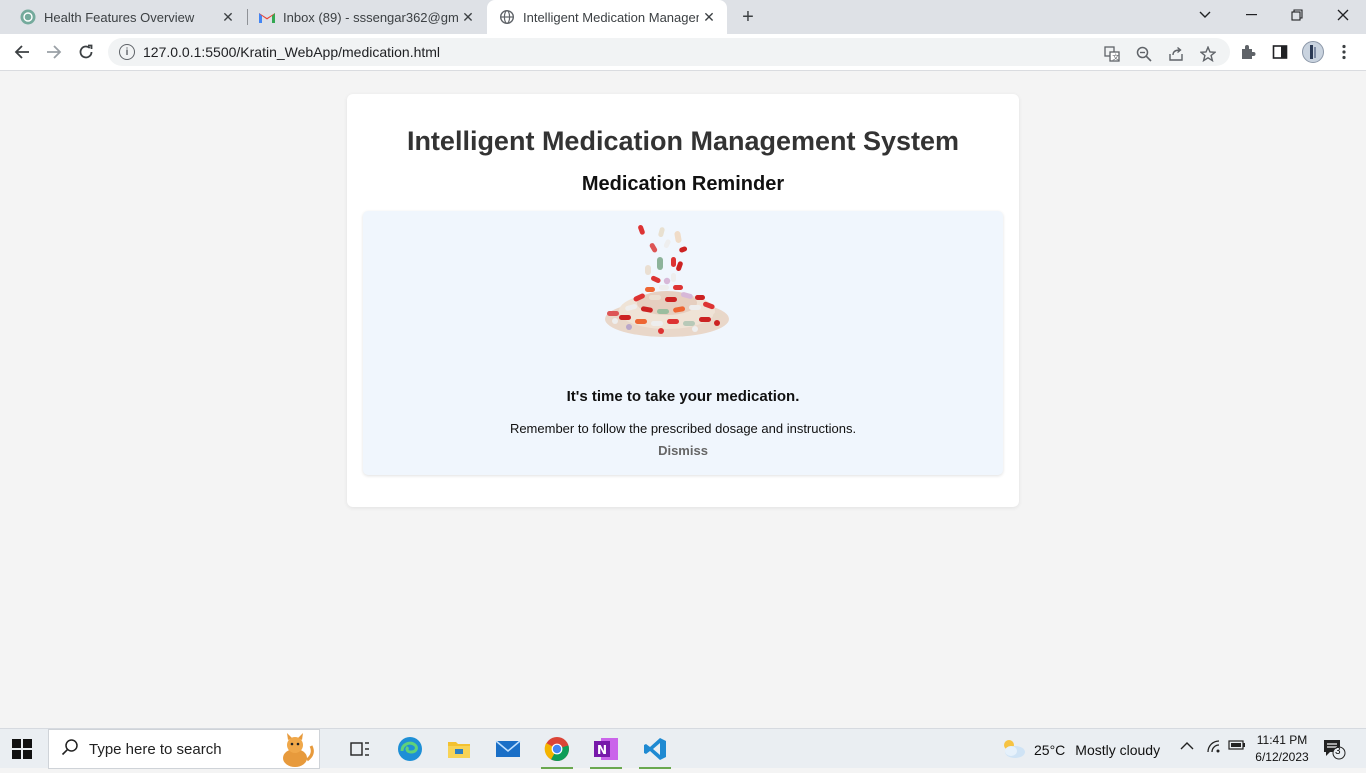  Describe the element at coordinates (1214, 747) in the screenshot. I see `network-icon` at that location.